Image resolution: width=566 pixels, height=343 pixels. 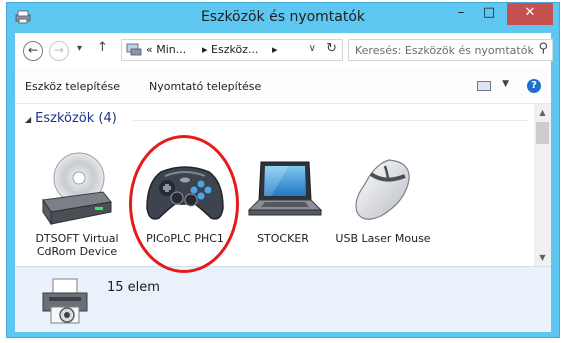 I want to click on view-dropdown-icon: ▼, so click(x=505, y=84).